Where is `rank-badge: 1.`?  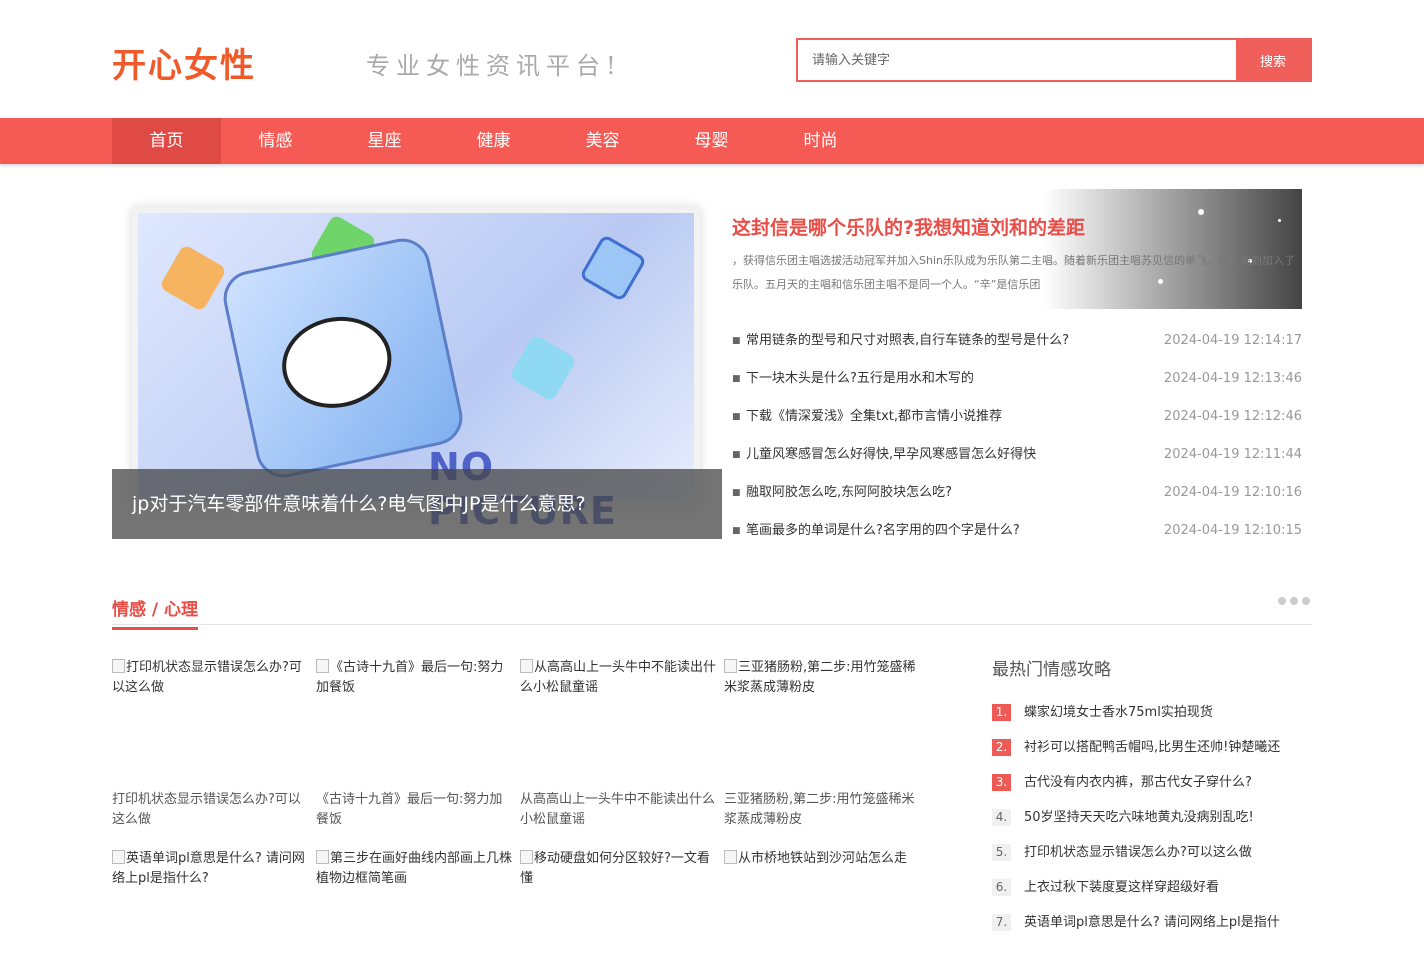 rank-badge: 1. is located at coordinates (1001, 712).